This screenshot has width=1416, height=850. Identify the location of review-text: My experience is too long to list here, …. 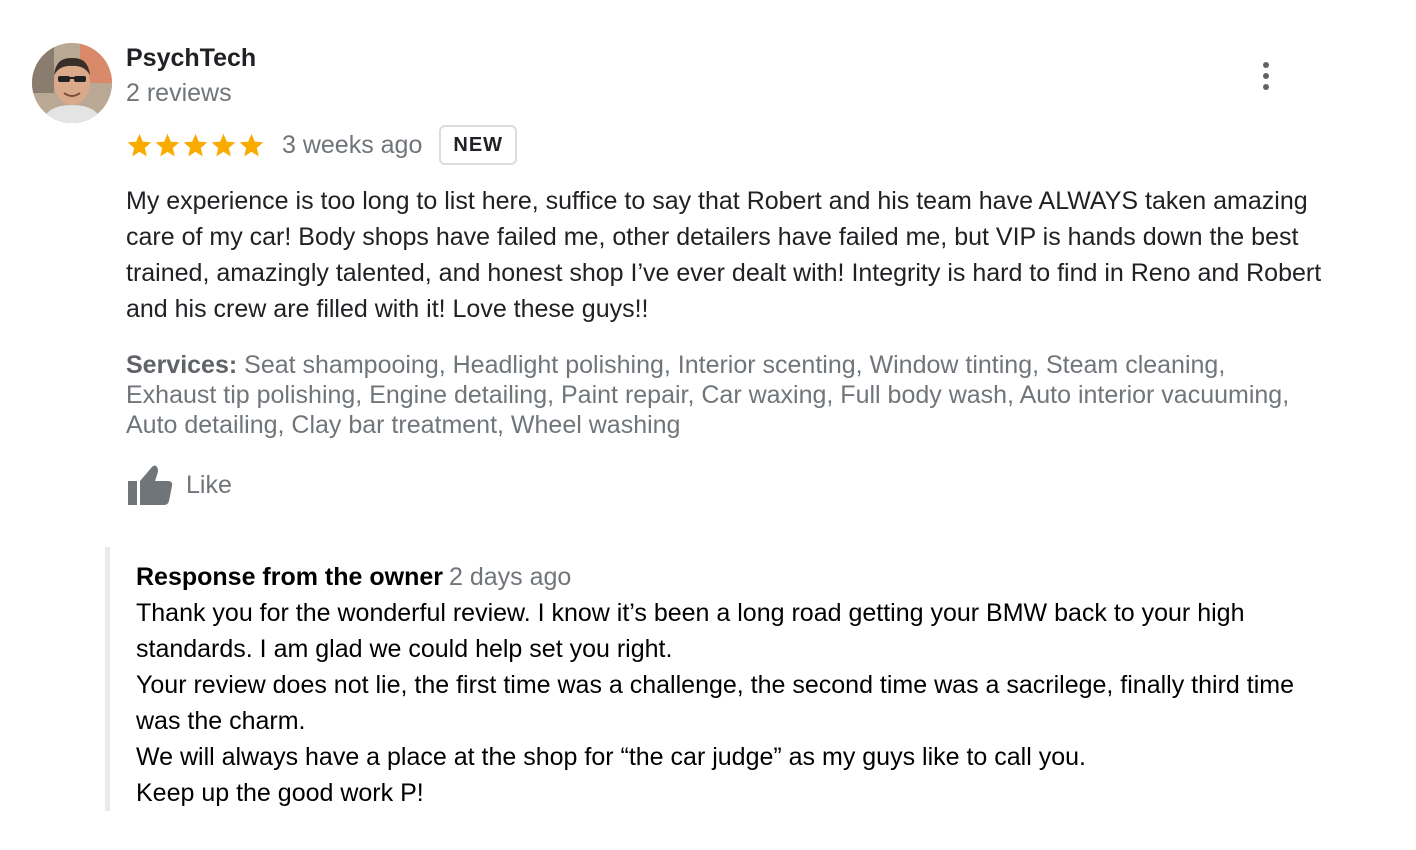
(724, 255).